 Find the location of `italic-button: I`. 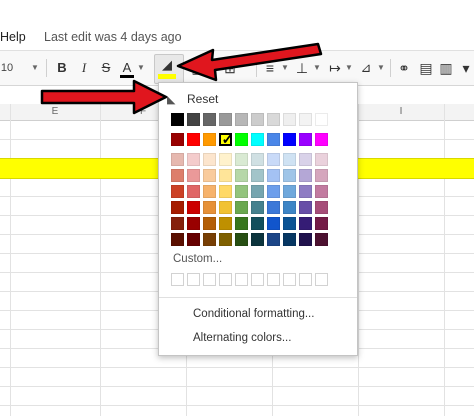

italic-button: I is located at coordinates (84, 68).